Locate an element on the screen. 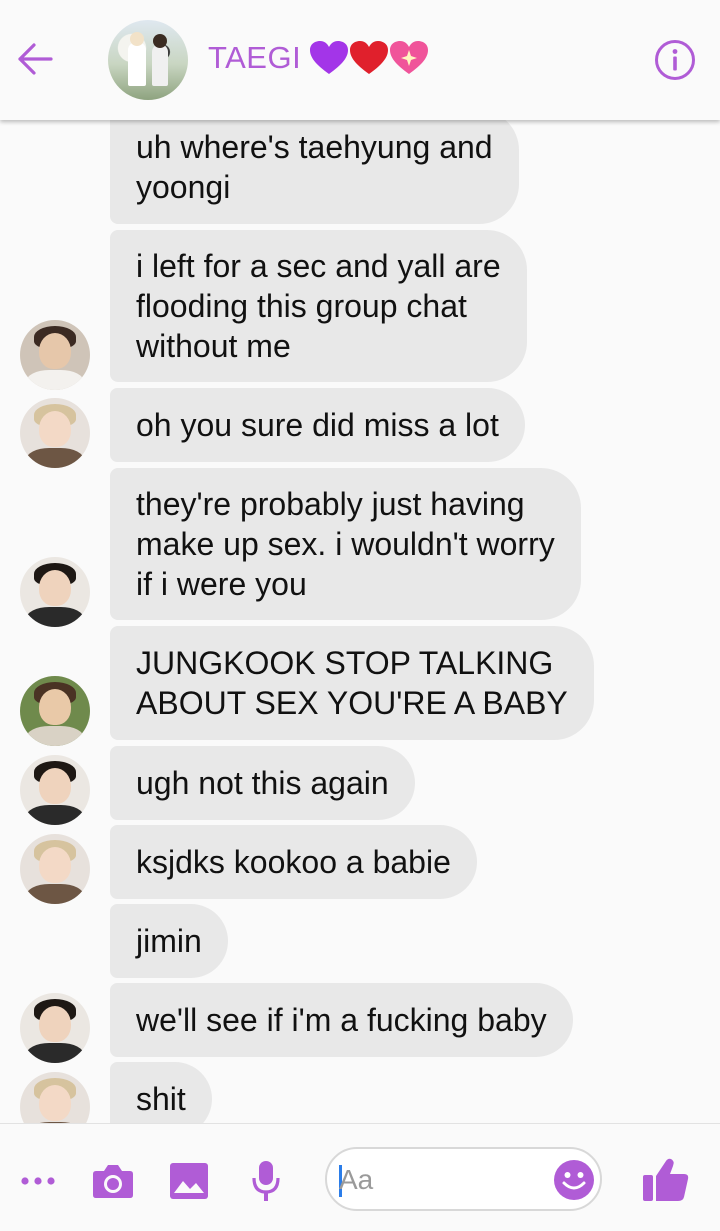 The height and width of the screenshot is (1231, 720). purple-heart-icon is located at coordinates (329, 57).